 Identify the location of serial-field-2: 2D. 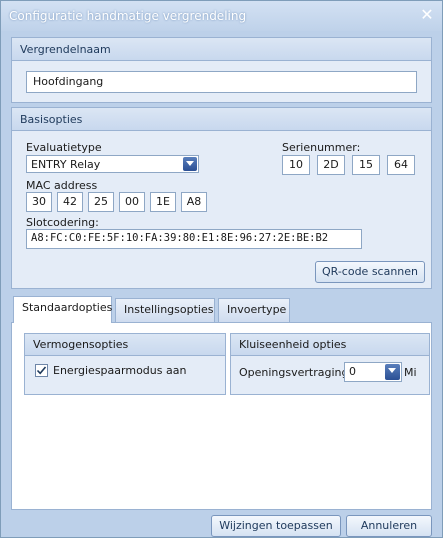
(331, 165).